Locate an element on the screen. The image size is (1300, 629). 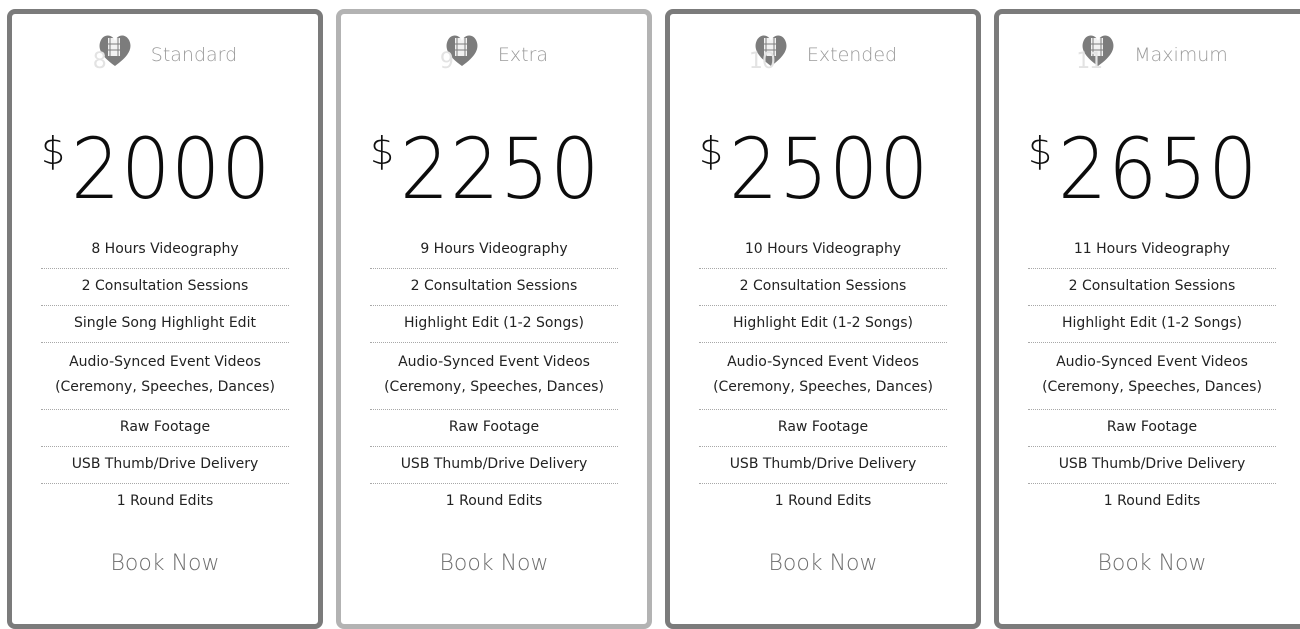
plan-name: Extra is located at coordinates (523, 55).